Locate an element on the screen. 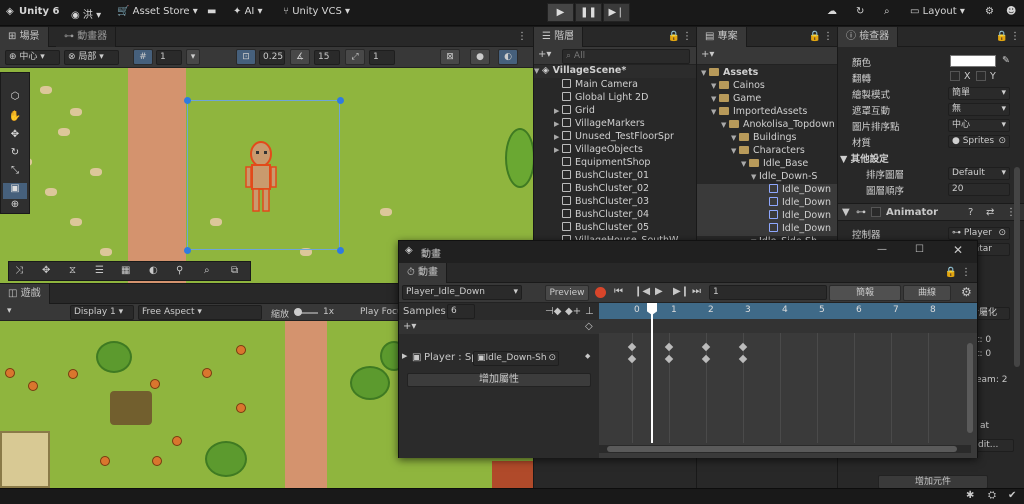 This screenshot has height=504, width=1024. move-icon: ✥ is located at coordinates (46, 270).